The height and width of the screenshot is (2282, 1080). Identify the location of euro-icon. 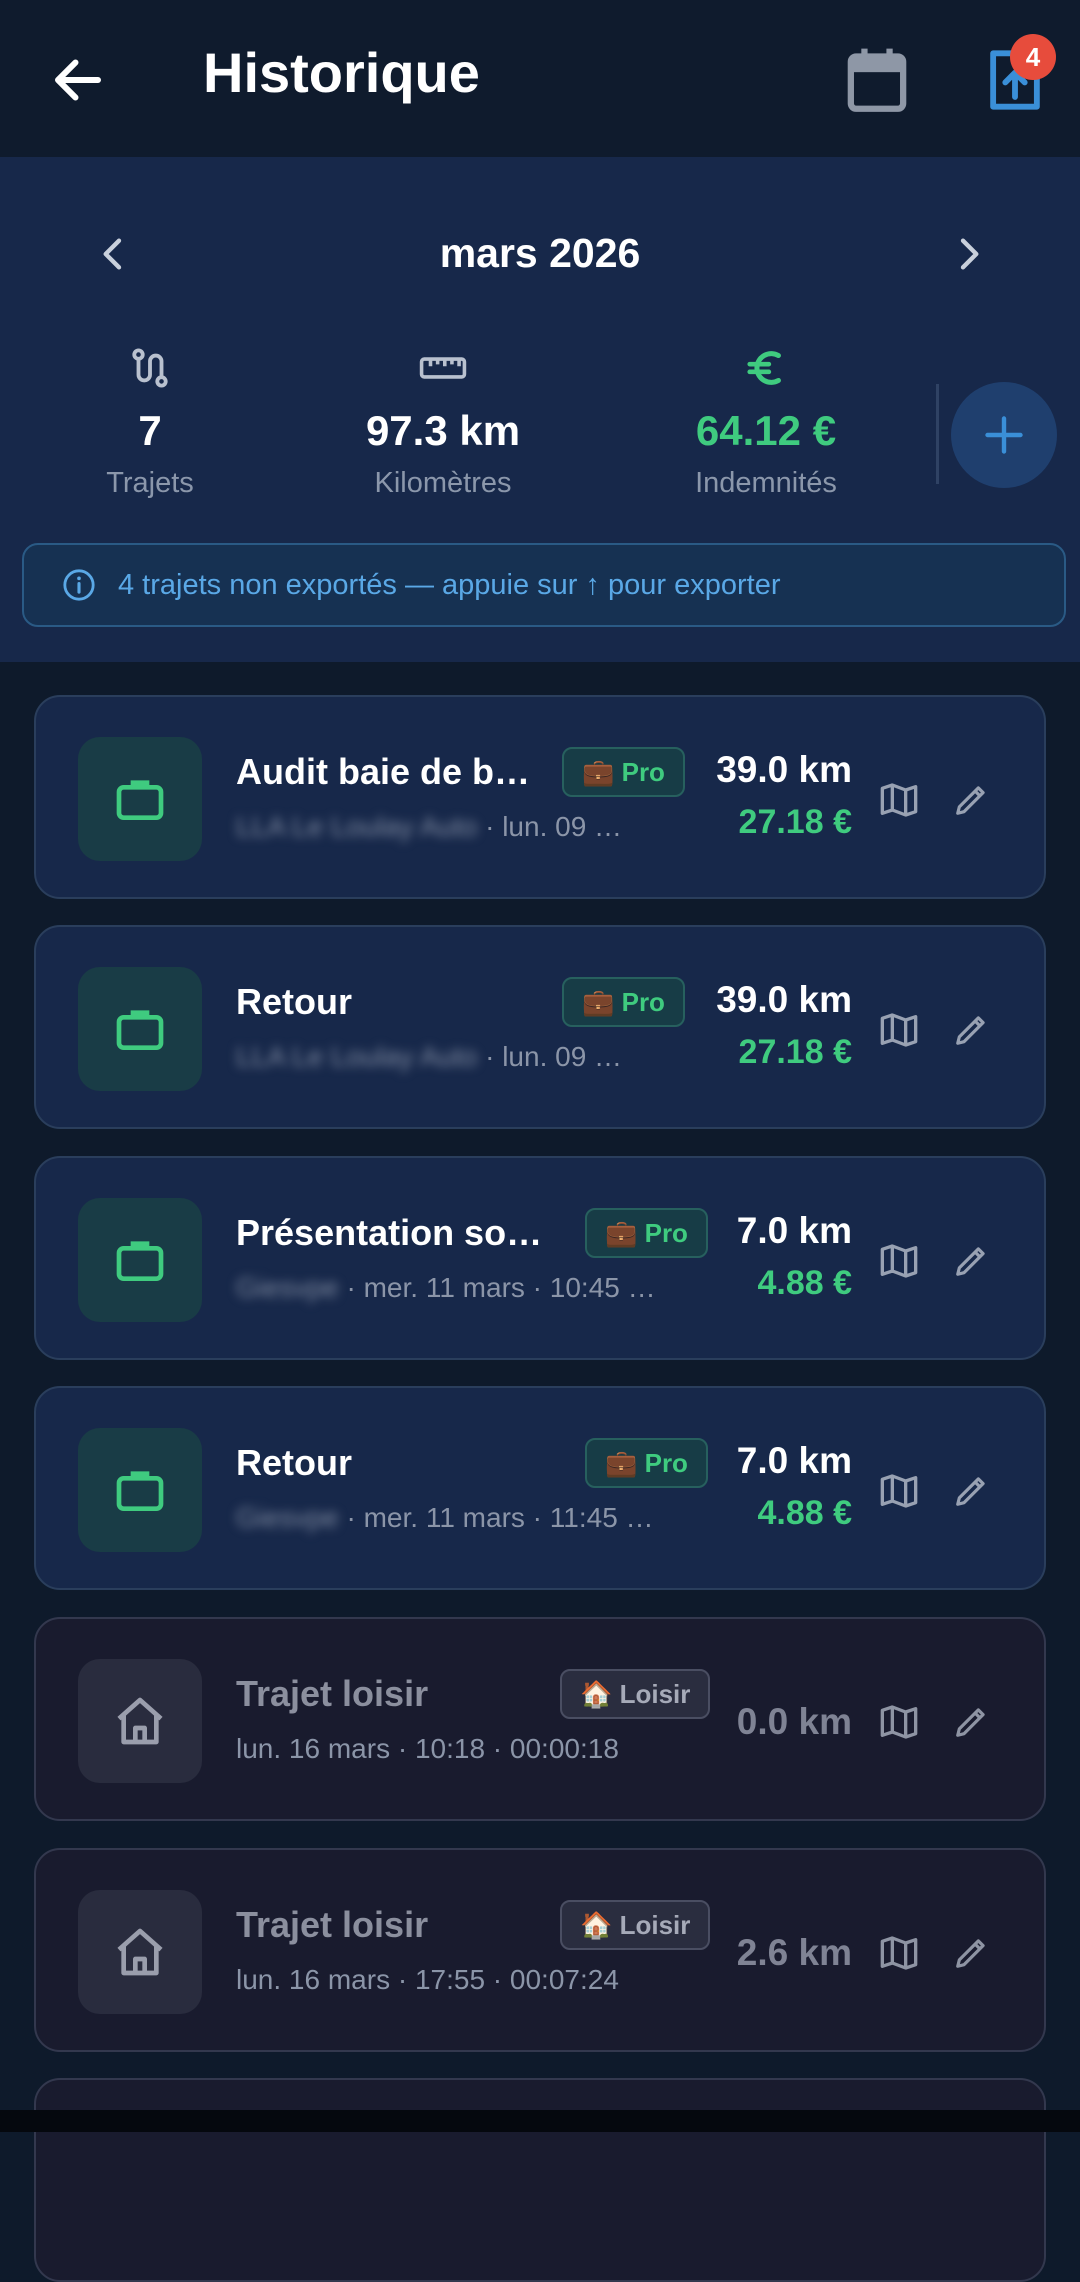
(764, 368).